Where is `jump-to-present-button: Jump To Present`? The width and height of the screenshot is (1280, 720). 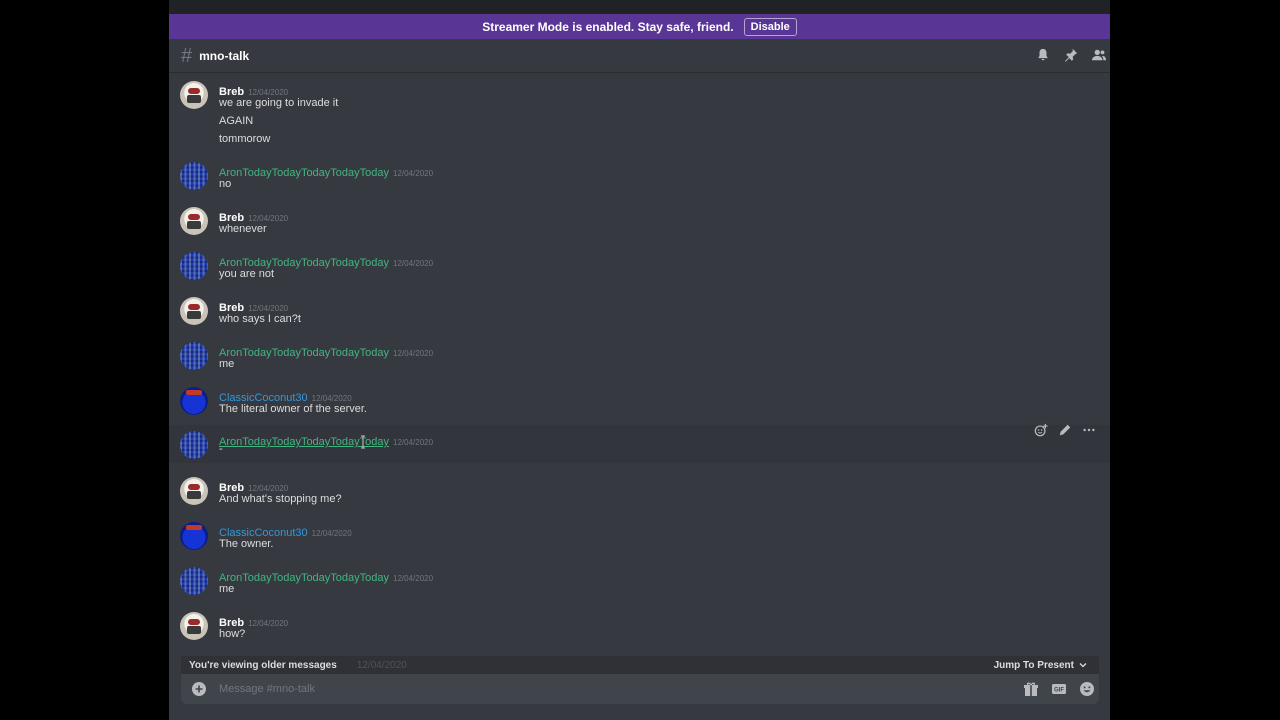 jump-to-present-button: Jump To Present is located at coordinates (1040, 665).